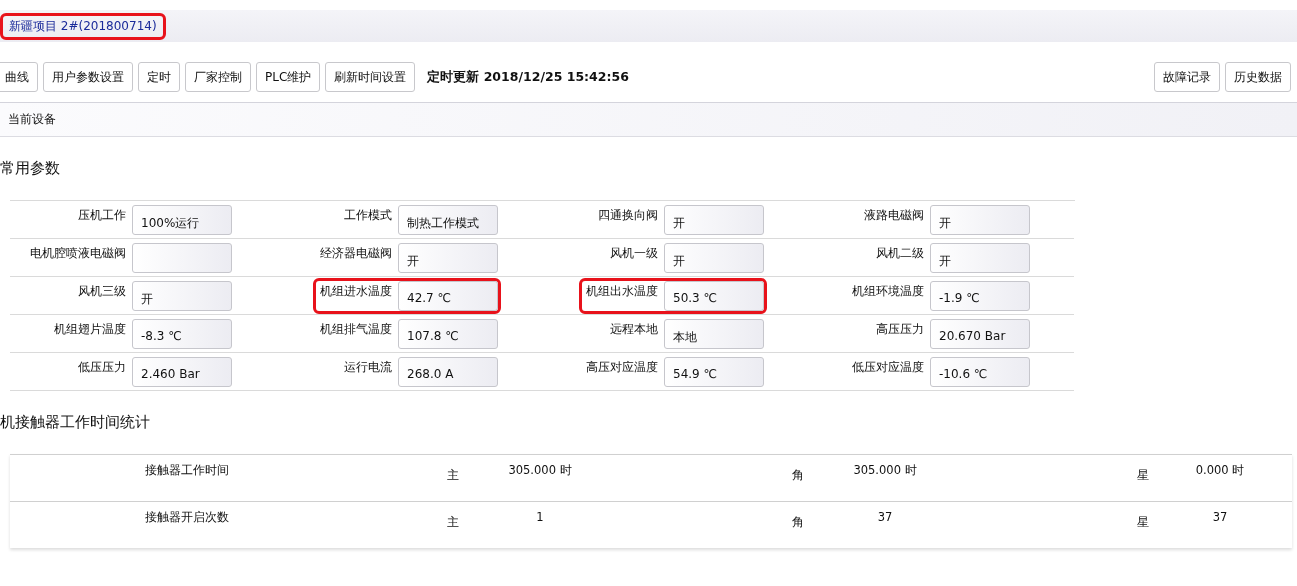 Image resolution: width=1297 pixels, height=586 pixels. Describe the element at coordinates (900, 253) in the screenshot. I see `param-label: 风机二级` at that location.